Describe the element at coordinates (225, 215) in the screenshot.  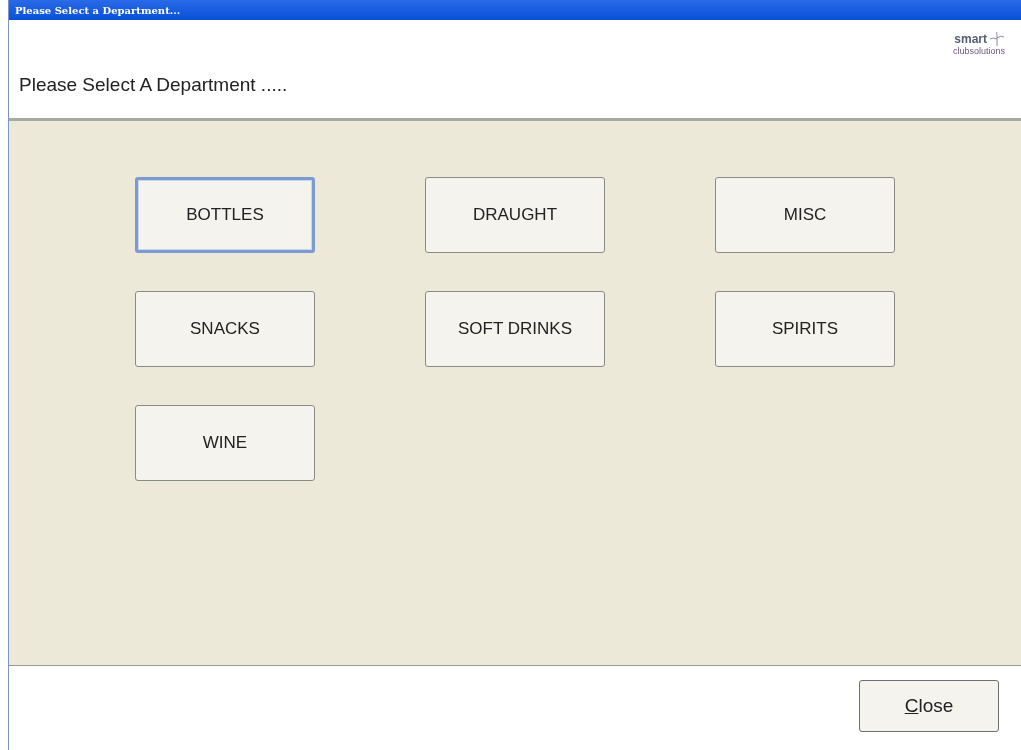
I see `department-button: BOTTLES` at that location.